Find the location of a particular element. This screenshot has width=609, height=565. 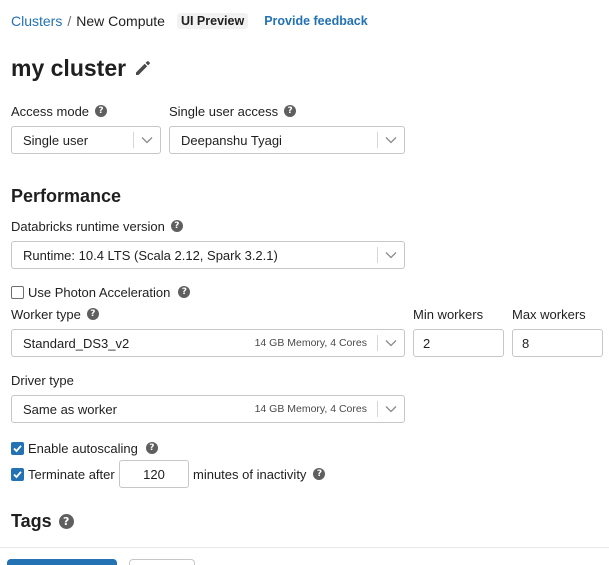

photon-label: Use Photon Acceleration is located at coordinates (99, 292).